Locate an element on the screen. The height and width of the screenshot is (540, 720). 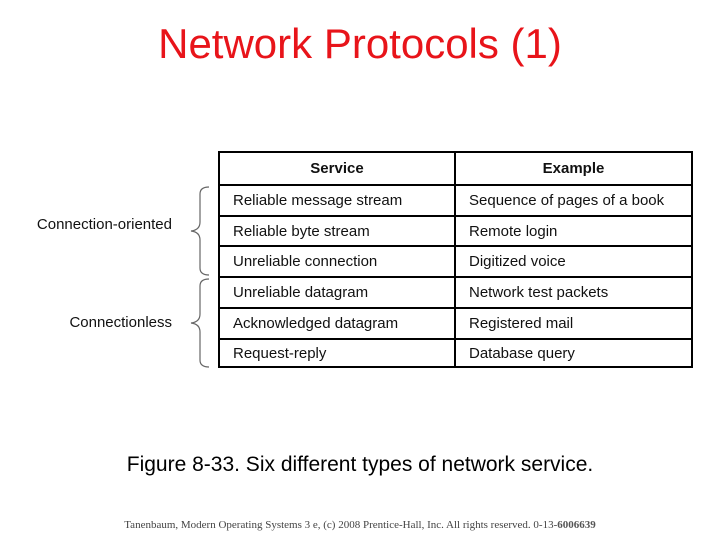
table-row: Reliable byte stream Remote login is located at coordinates (455, 232).